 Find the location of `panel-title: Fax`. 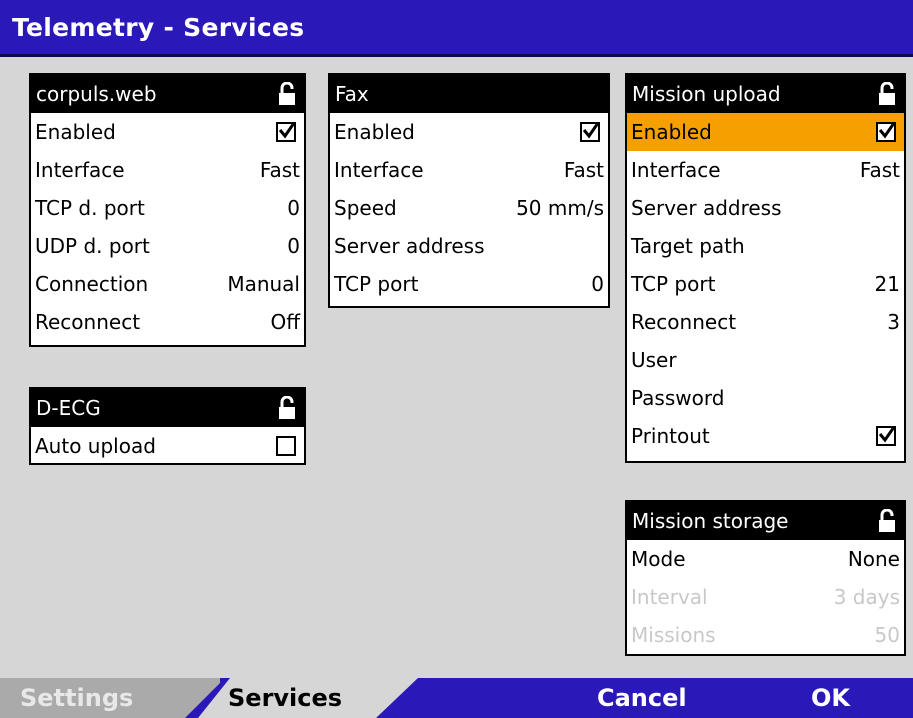

panel-title: Fax is located at coordinates (352, 94).